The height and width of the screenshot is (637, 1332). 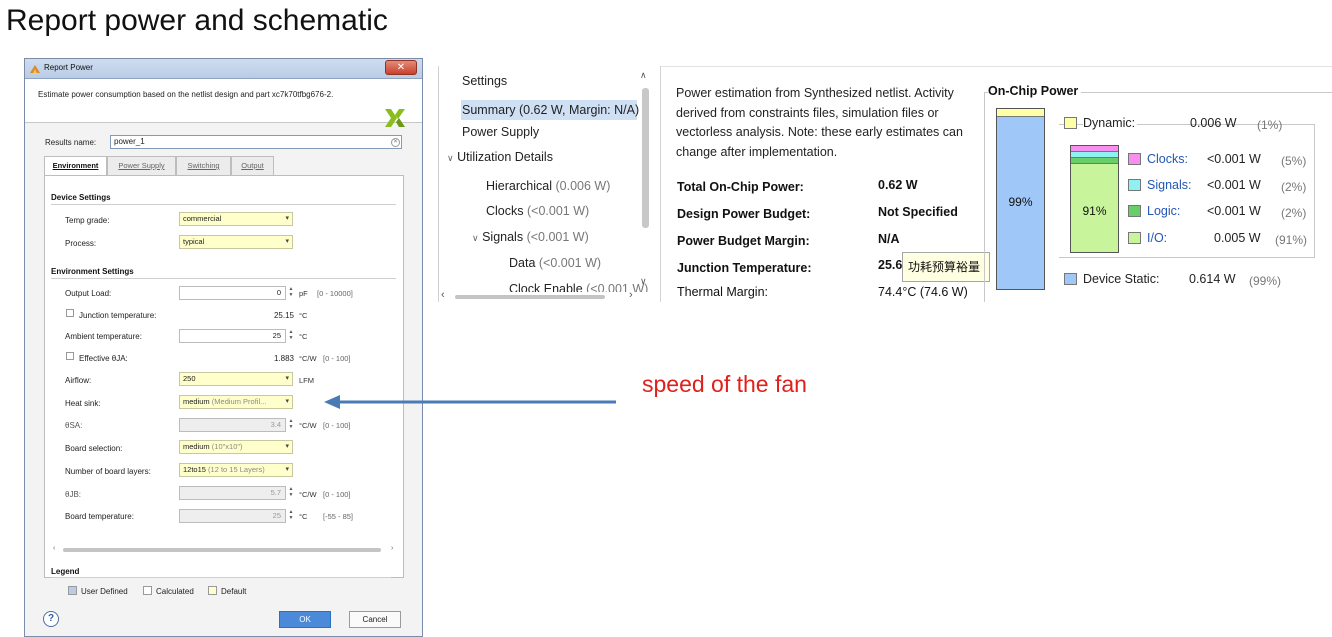 I want to click on device-settings-heading: Device Settings, so click(x=81, y=197).